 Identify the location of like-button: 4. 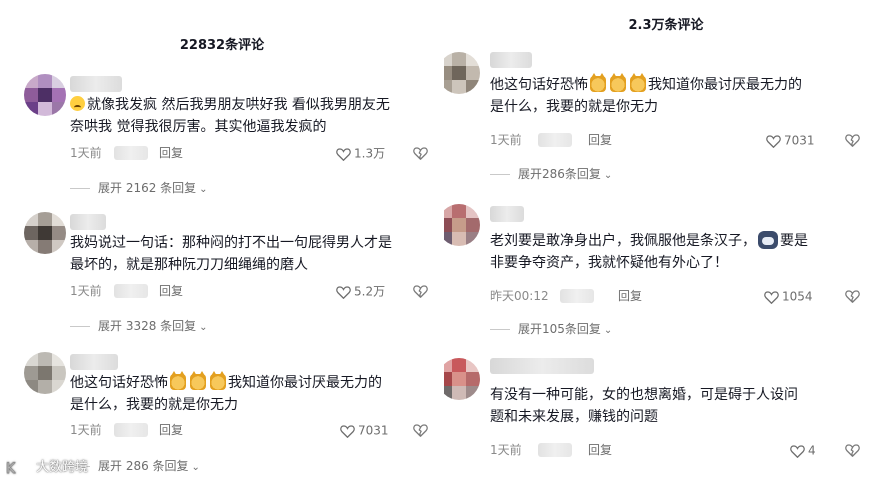
(803, 450).